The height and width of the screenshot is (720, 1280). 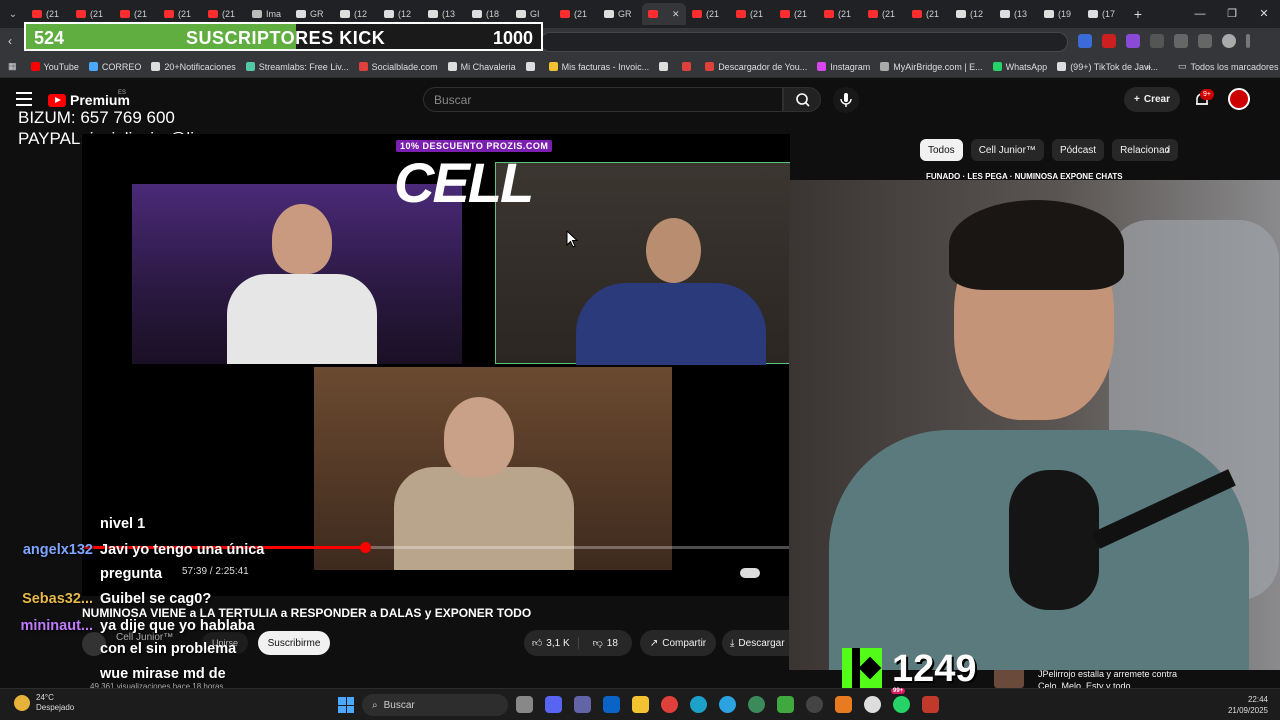 What do you see at coordinates (1205, 41) in the screenshot?
I see `sidebar-icon` at bounding box center [1205, 41].